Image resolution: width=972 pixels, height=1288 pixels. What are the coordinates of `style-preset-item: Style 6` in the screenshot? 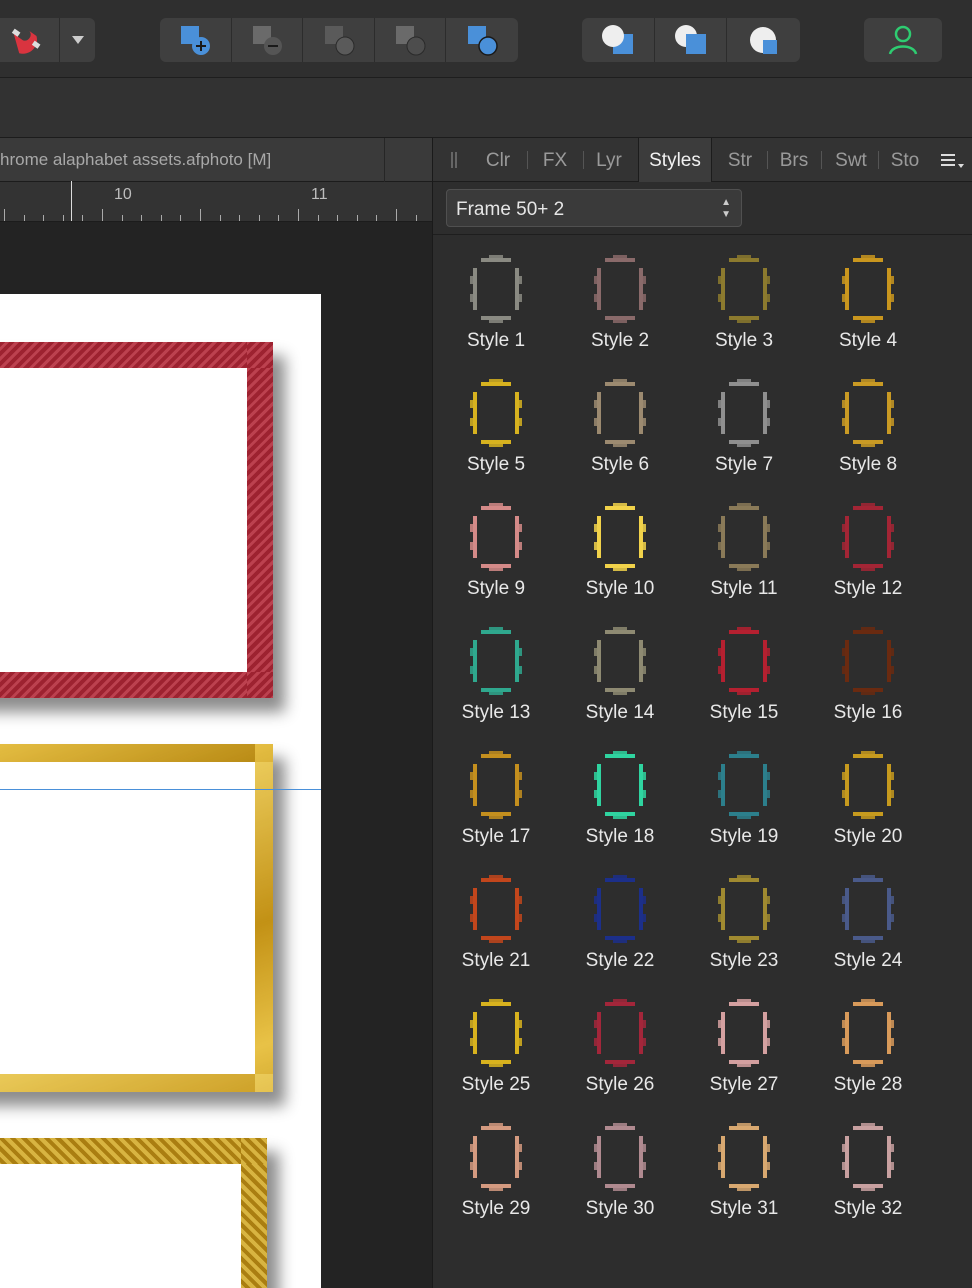 It's located at (620, 423).